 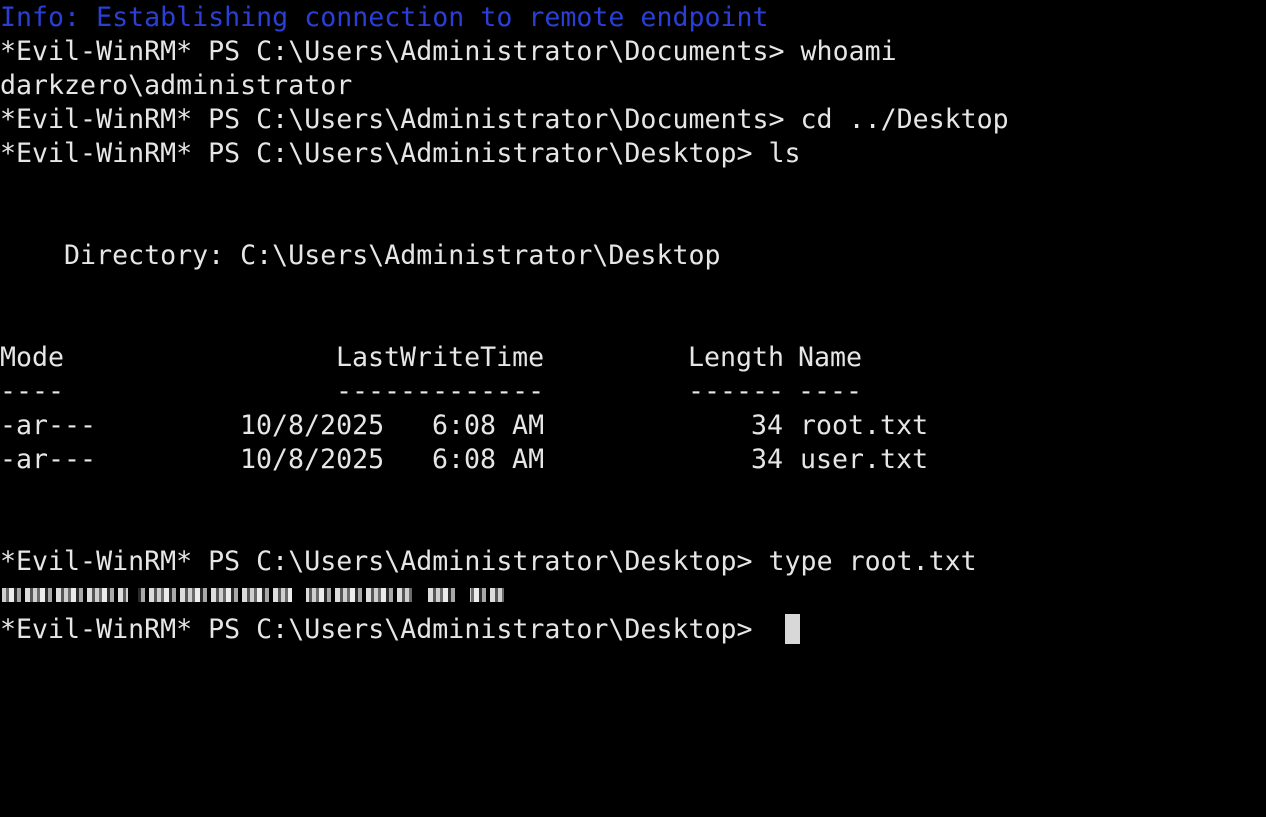 What do you see at coordinates (872, 561) in the screenshot?
I see `command-text: type root.txt` at bounding box center [872, 561].